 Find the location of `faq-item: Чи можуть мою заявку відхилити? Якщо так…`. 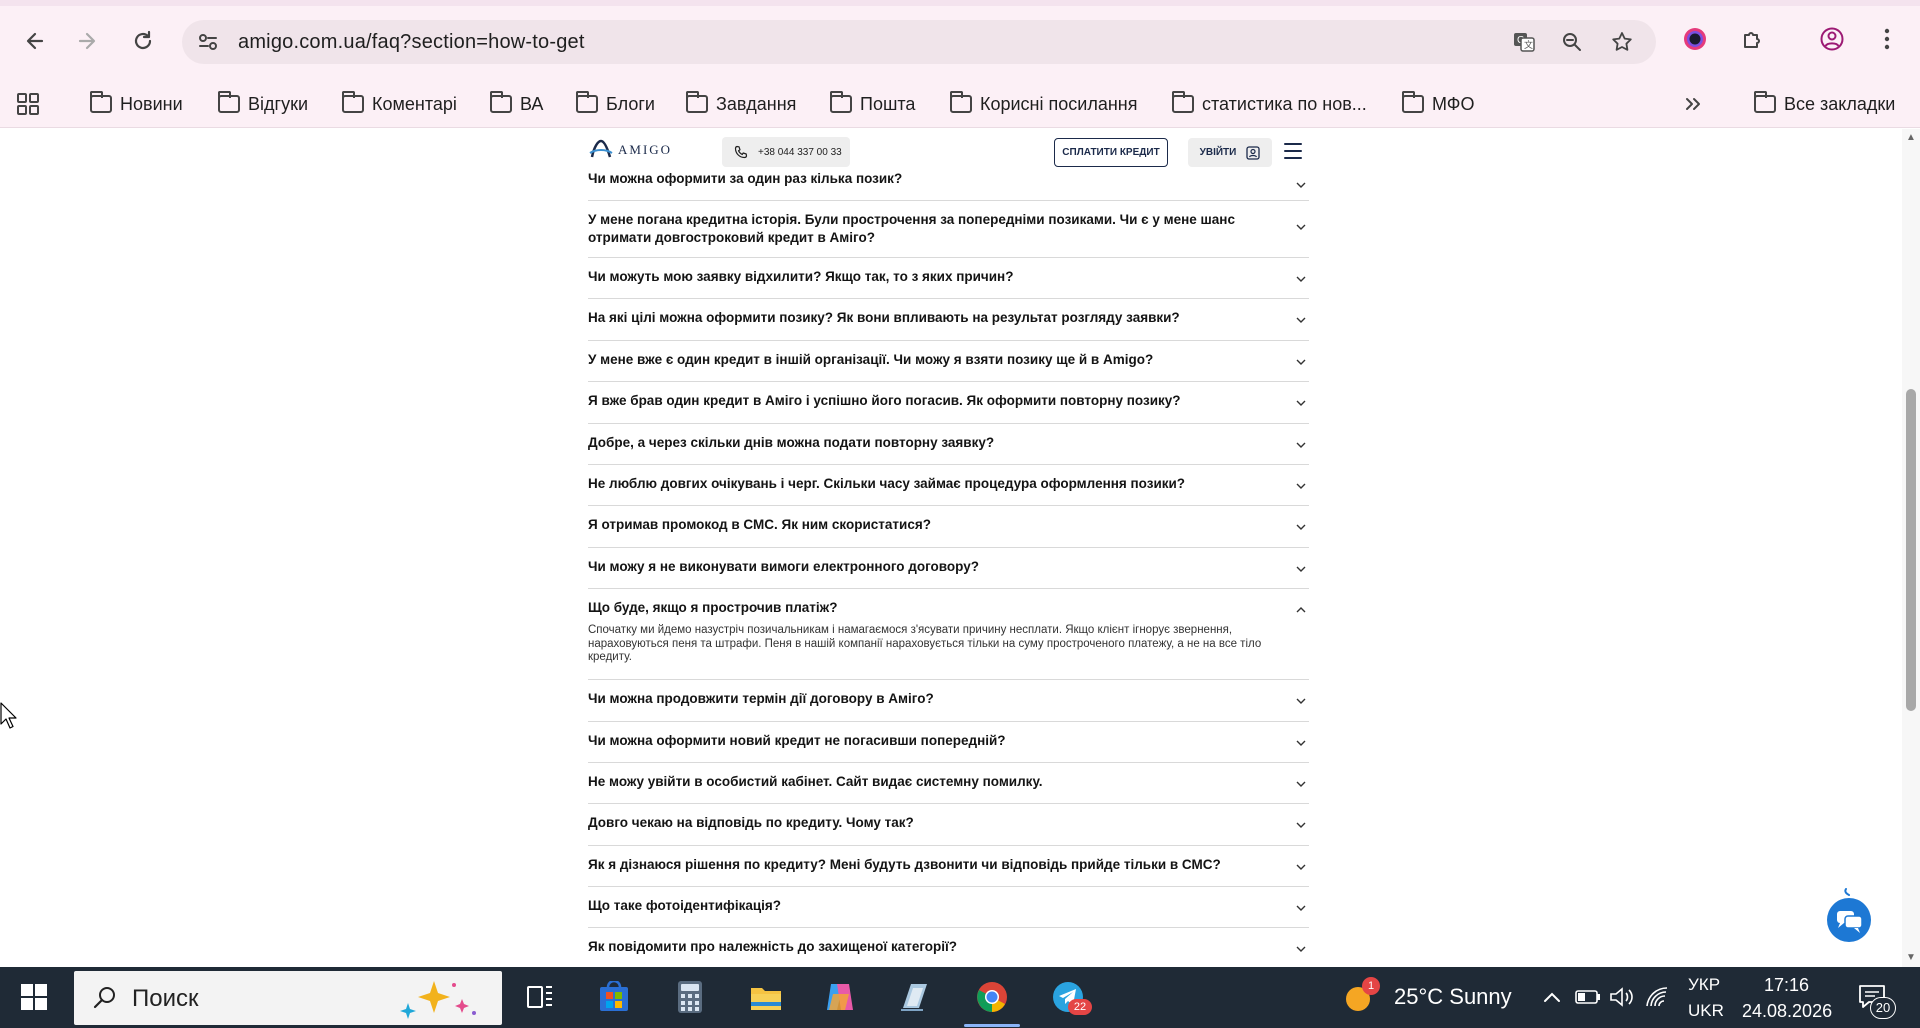

faq-item: Чи можуть мою заявку відхилити? Якщо так… is located at coordinates (948, 279).